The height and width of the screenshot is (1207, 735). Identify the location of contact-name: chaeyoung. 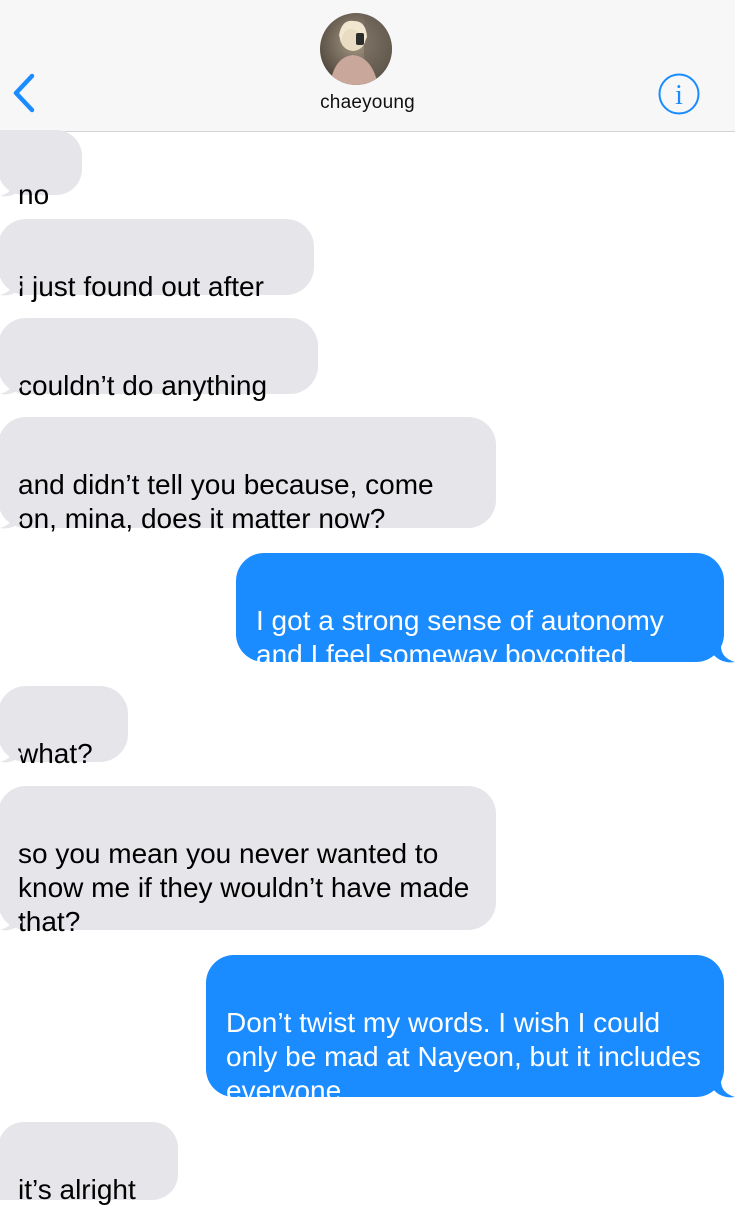
(367, 103).